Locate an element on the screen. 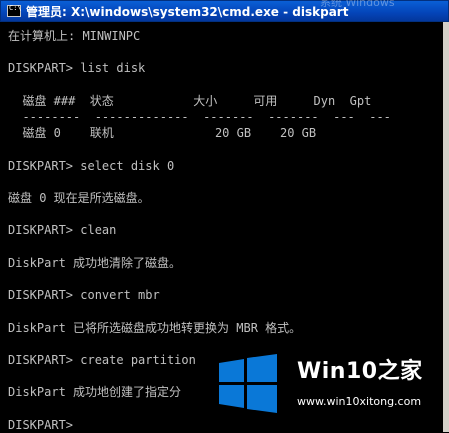 This screenshot has height=433, width=449. windows-logo-icon is located at coordinates (248, 383).